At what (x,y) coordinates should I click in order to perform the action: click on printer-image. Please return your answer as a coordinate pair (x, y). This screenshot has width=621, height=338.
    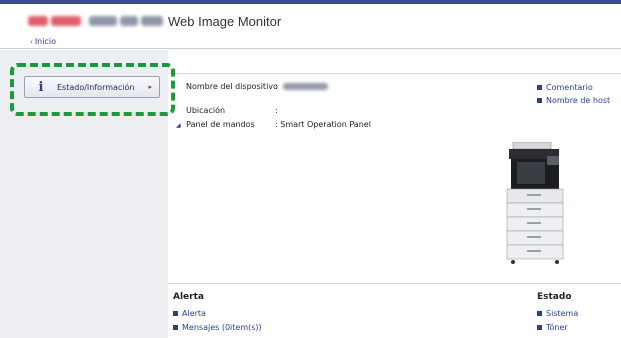
    Looking at the image, I should click on (535, 203).